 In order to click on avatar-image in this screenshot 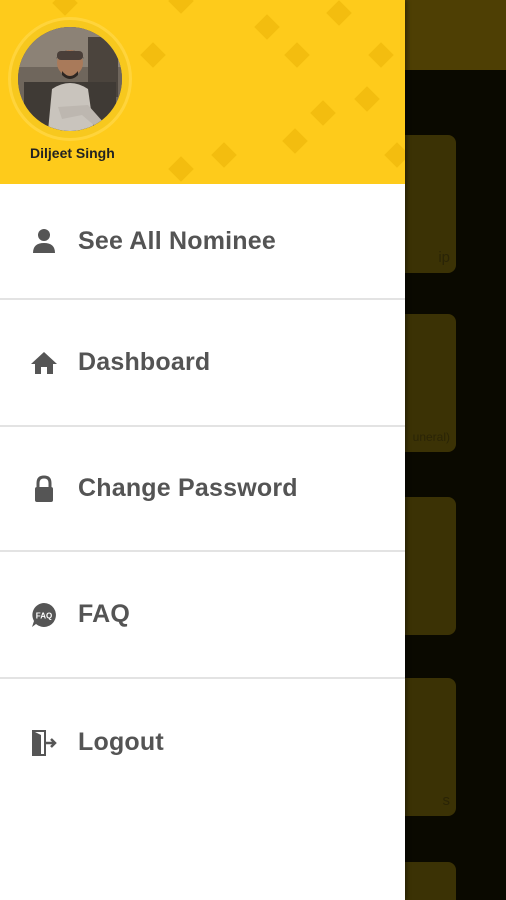, I will do `click(70, 79)`.